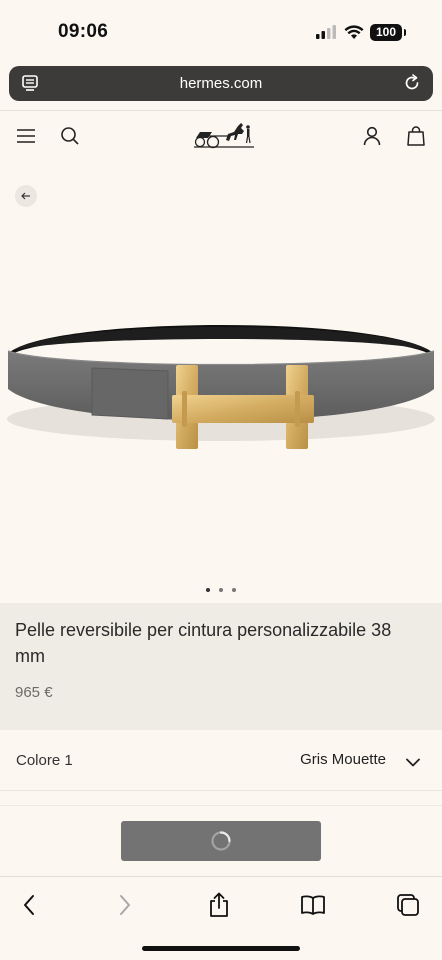 The height and width of the screenshot is (960, 442). What do you see at coordinates (83, 31) in the screenshot?
I see `status-time: 09:06` at bounding box center [83, 31].